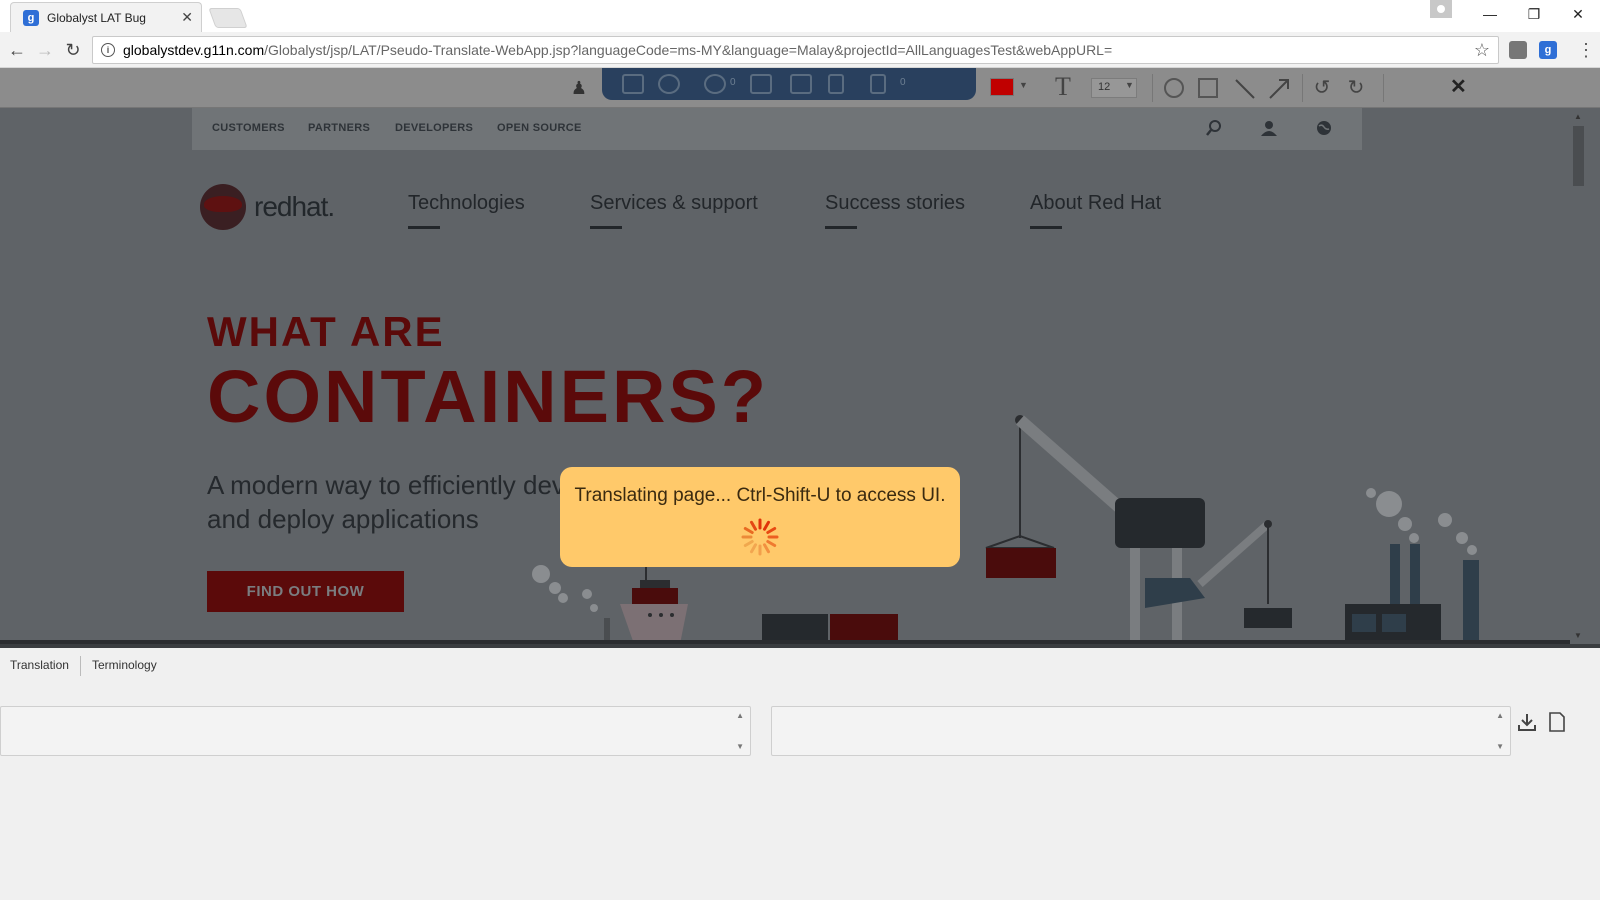 The width and height of the screenshot is (1600, 900). I want to click on lat-tool-panel: 0 0, so click(789, 84).